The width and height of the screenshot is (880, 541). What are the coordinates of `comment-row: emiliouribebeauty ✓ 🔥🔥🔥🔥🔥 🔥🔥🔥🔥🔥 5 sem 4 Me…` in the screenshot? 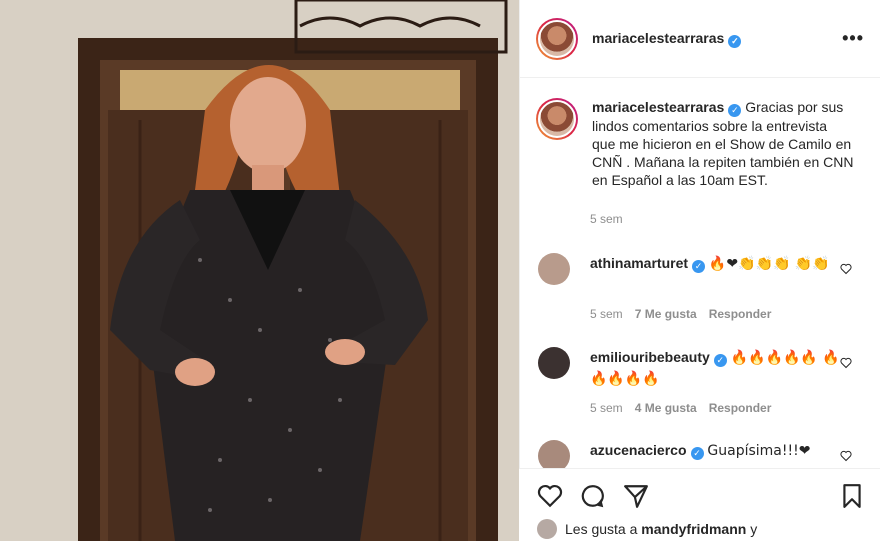 It's located at (698, 382).